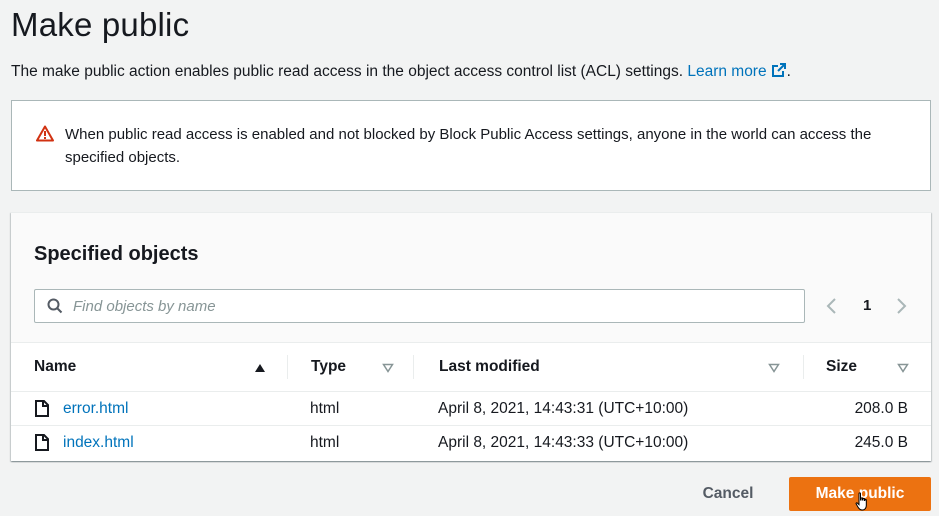  I want to click on panel-title: Specified objects, so click(116, 254).